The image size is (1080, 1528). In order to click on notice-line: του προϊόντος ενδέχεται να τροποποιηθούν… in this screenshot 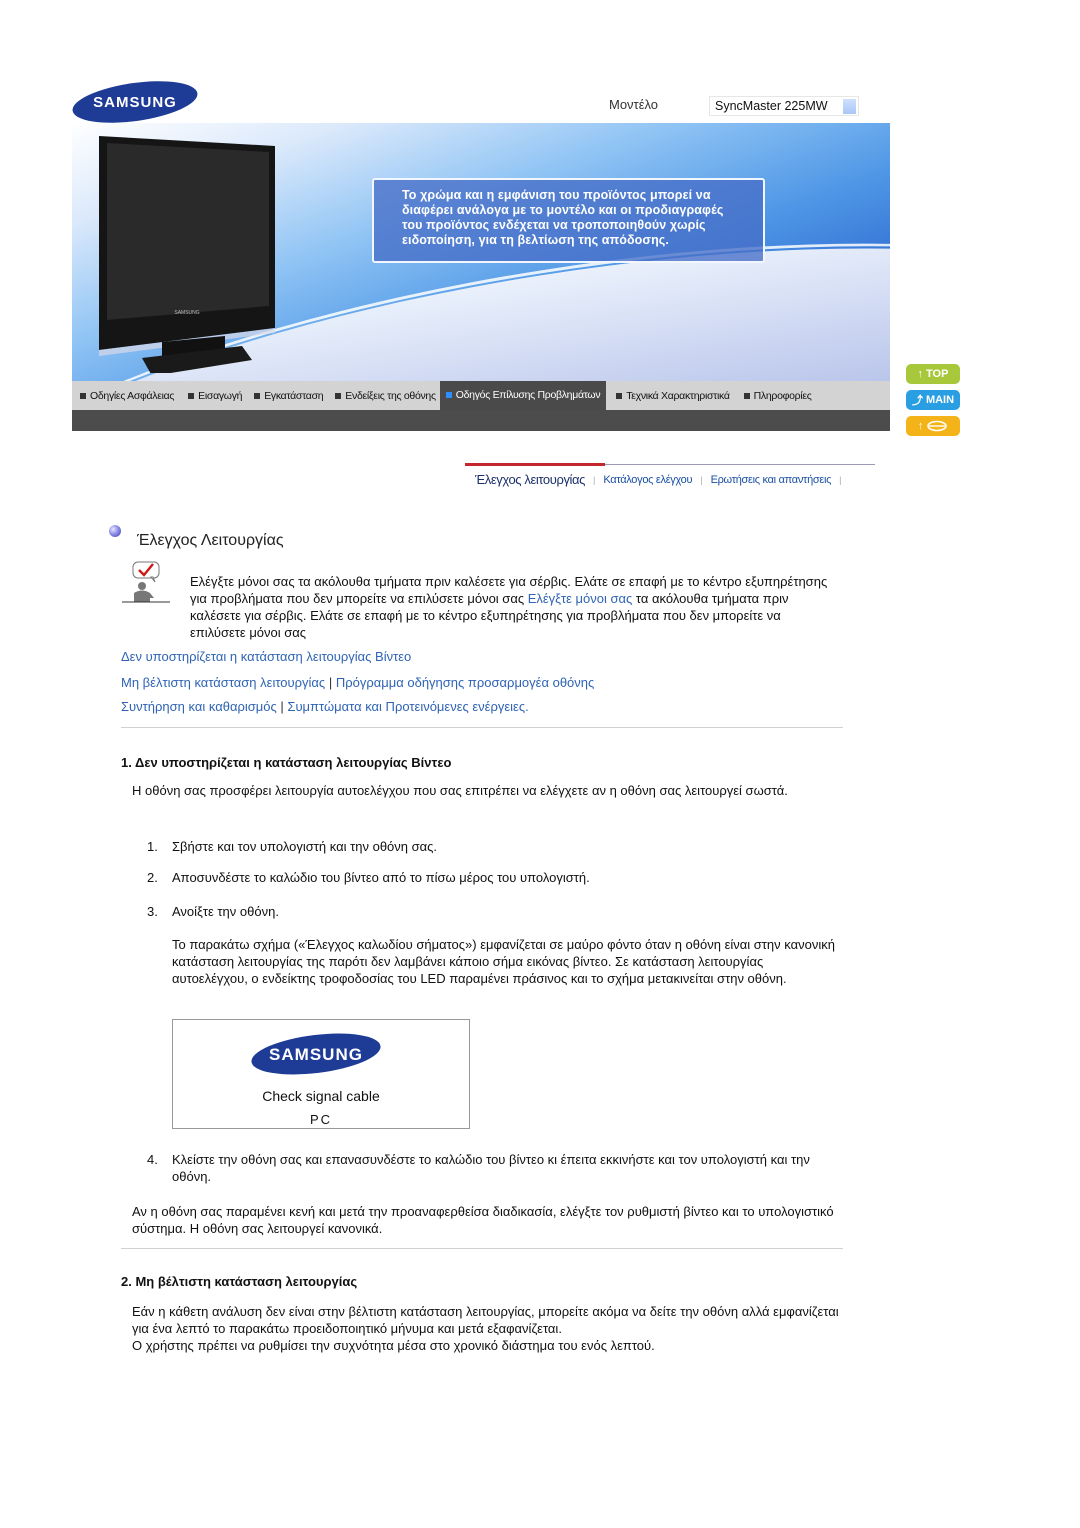, I will do `click(554, 225)`.